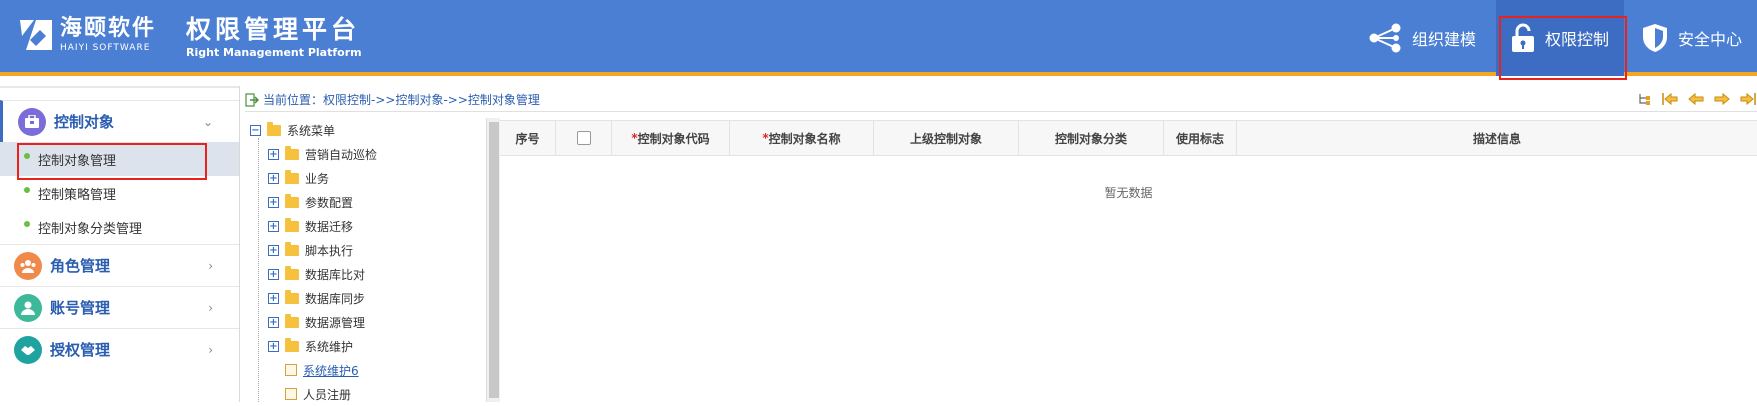 Image resolution: width=1757 pixels, height=406 pixels. I want to click on column-header-select, so click(584, 138).